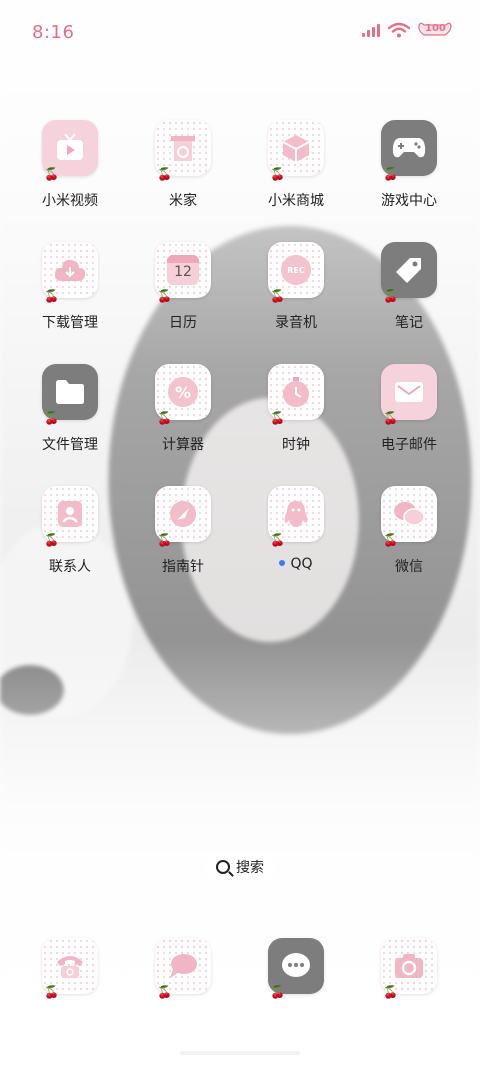  Describe the element at coordinates (70, 150) in the screenshot. I see `tv-icon: 🍒` at that location.